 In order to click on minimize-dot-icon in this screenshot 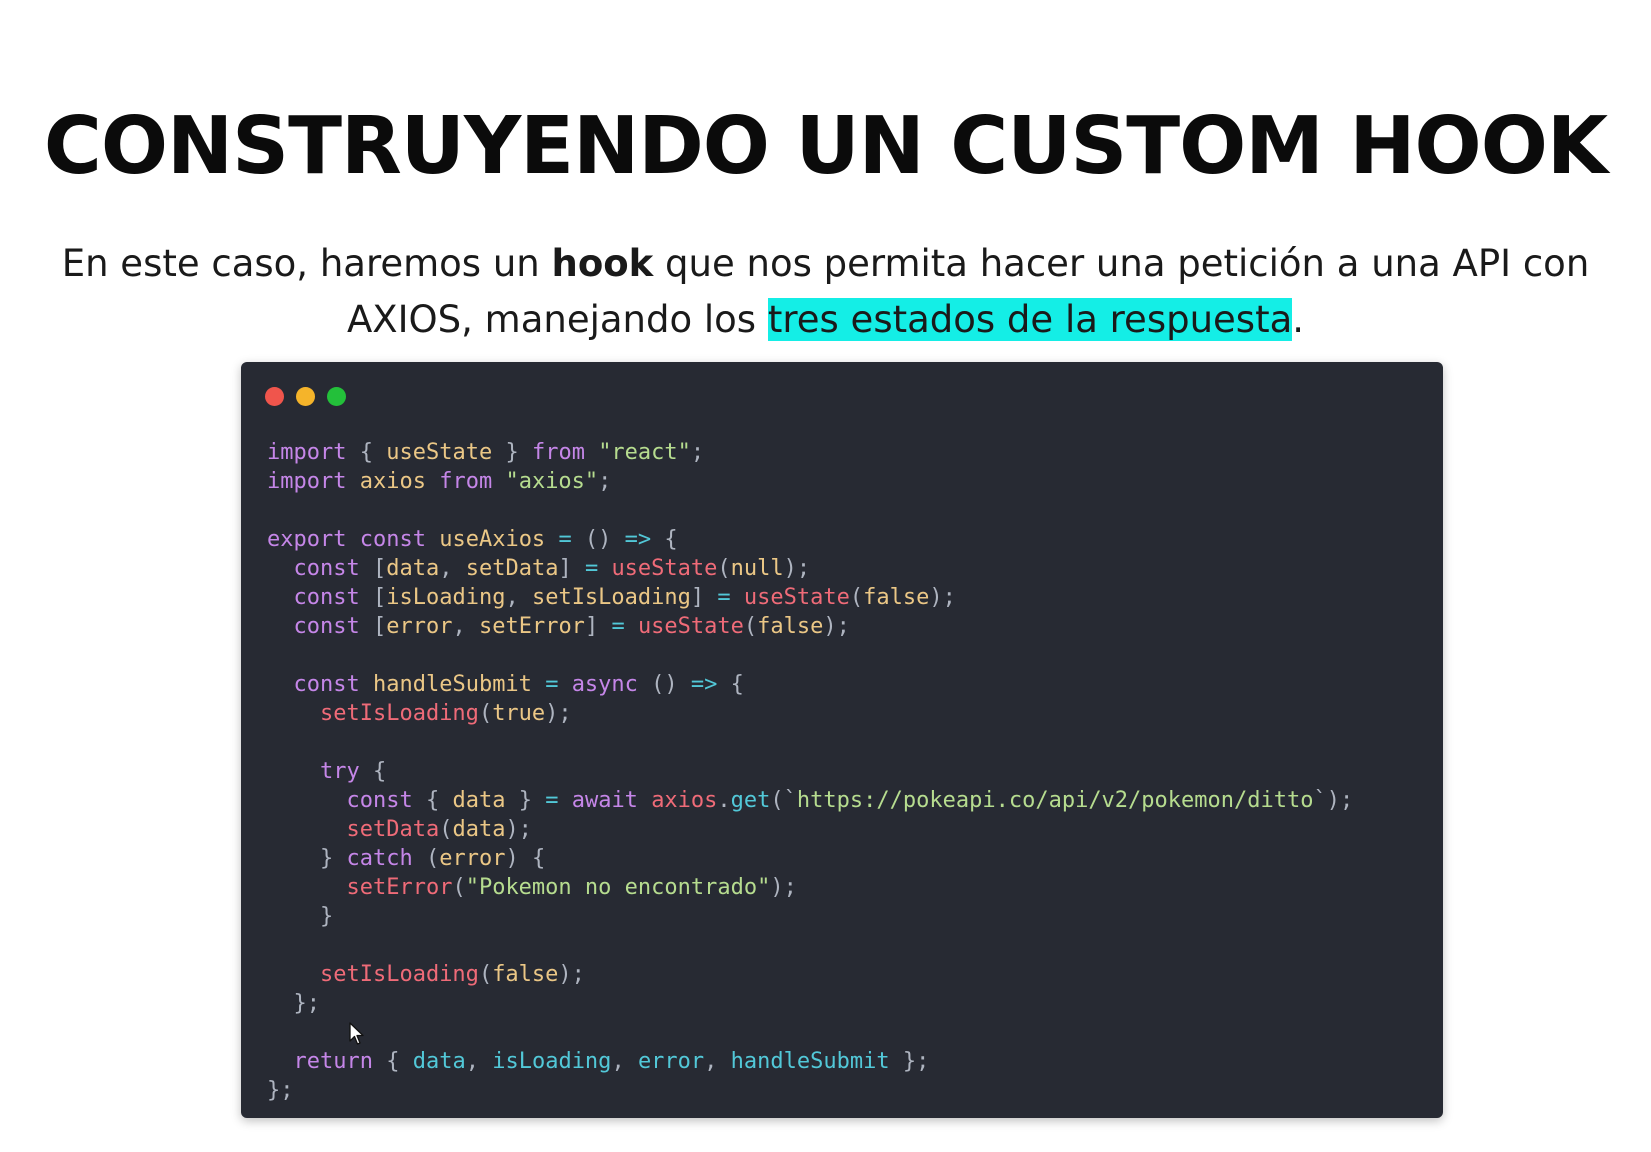, I will do `click(305, 396)`.